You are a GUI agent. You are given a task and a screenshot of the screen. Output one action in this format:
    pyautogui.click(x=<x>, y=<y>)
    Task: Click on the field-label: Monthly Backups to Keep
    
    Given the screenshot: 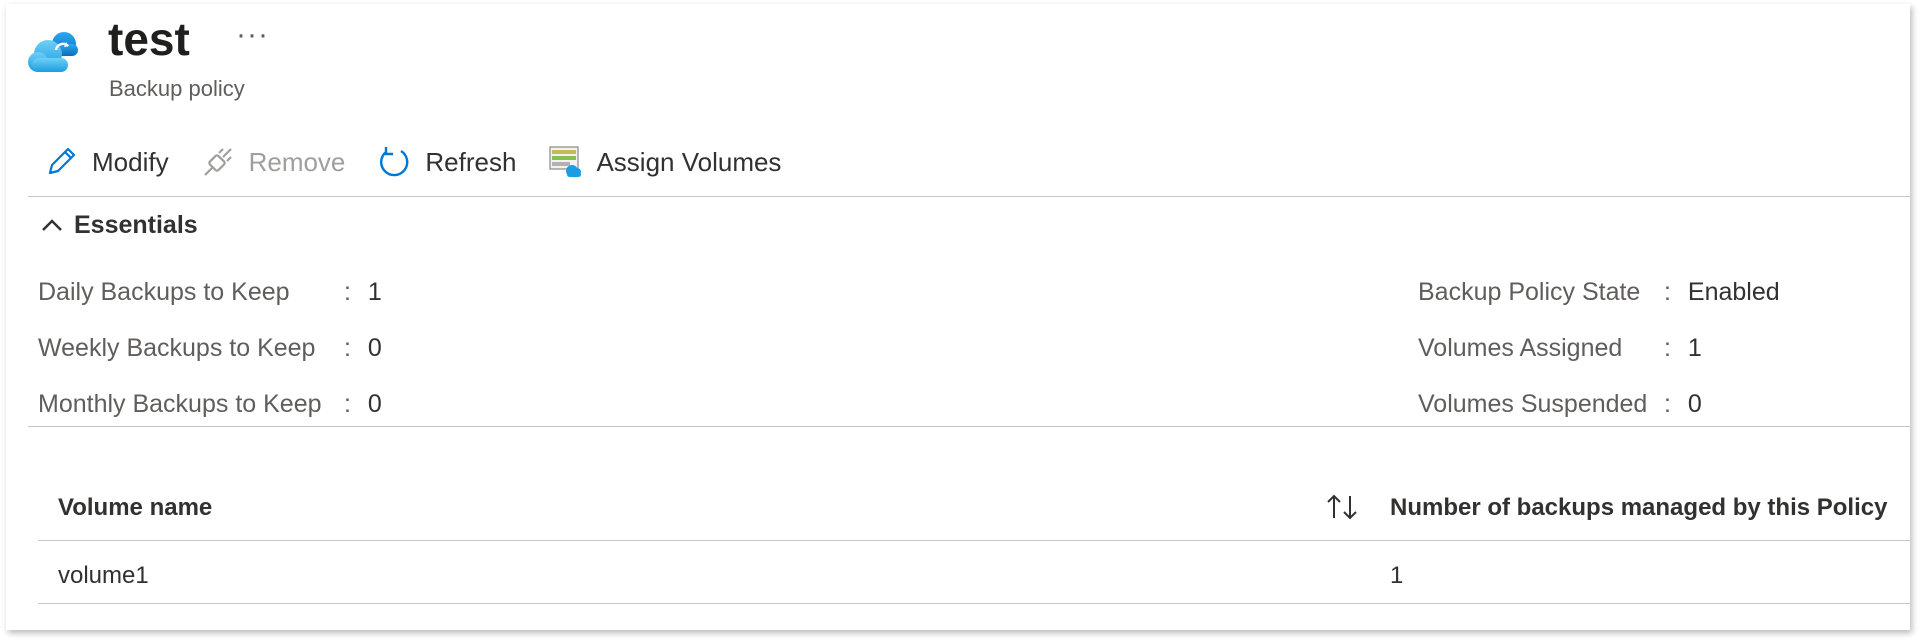 What is the action you would take?
    pyautogui.click(x=180, y=404)
    